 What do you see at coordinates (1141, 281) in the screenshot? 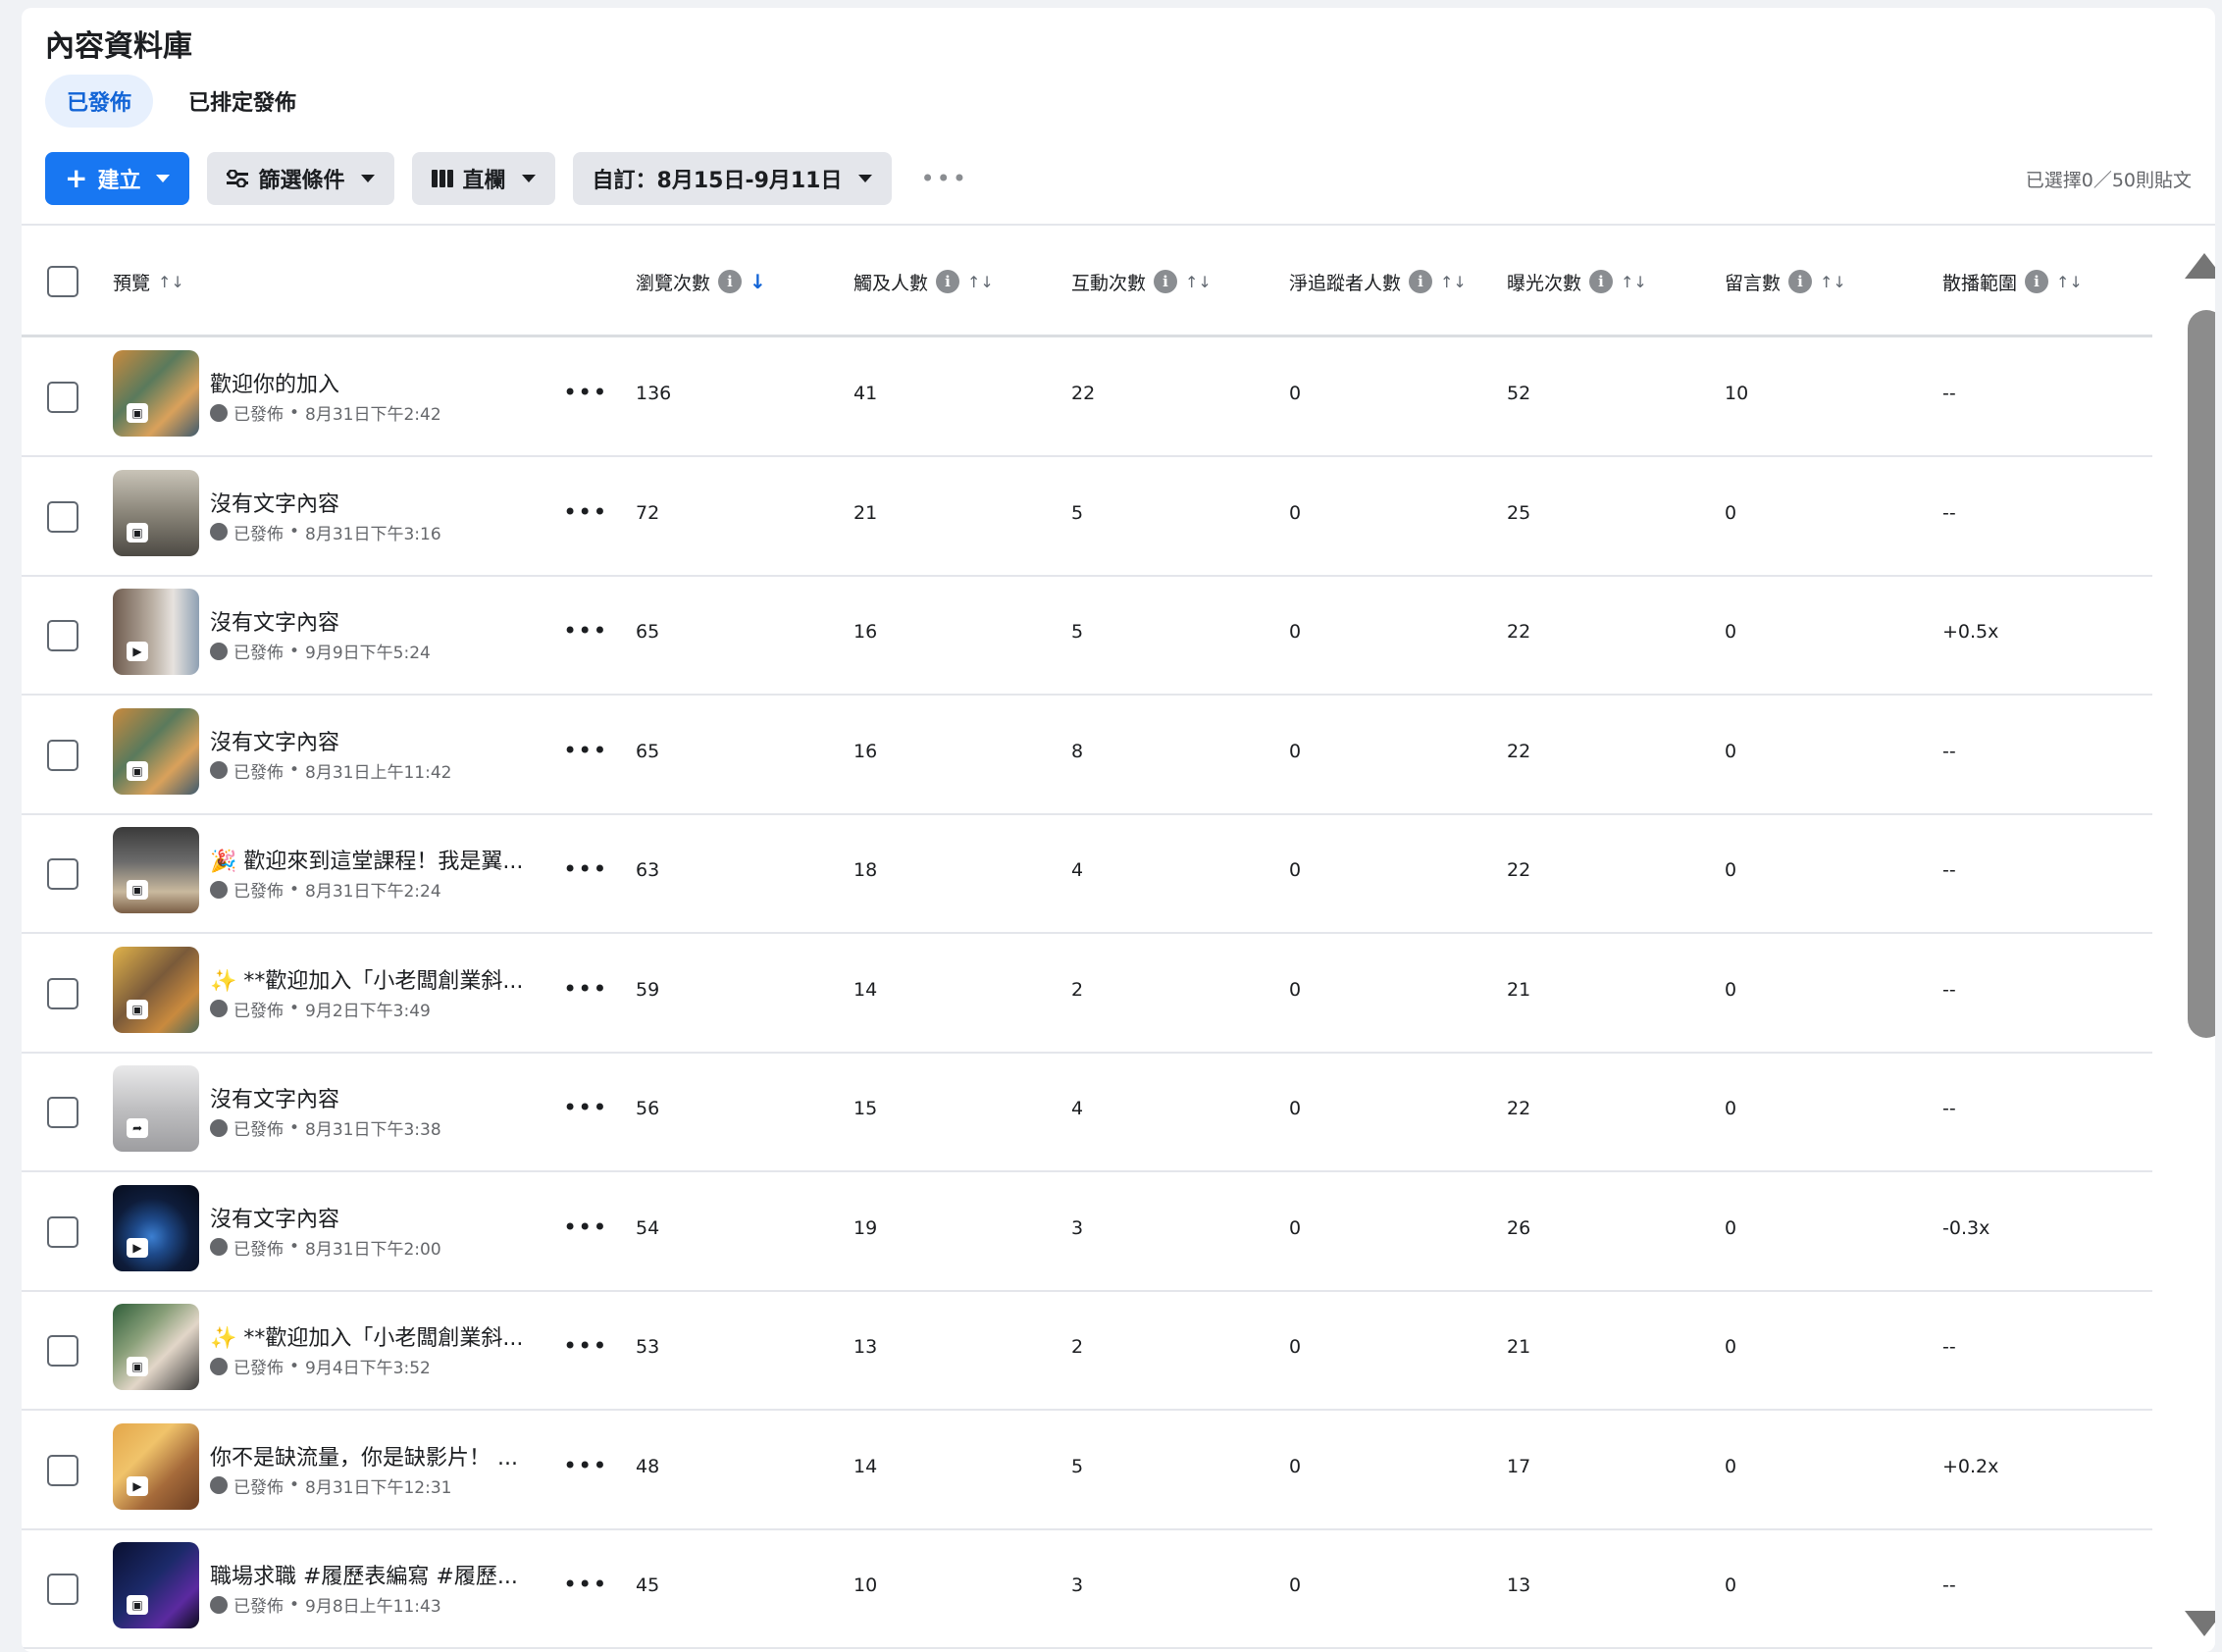
I see `column-header-interactions: 互動次數 i ↑↓` at bounding box center [1141, 281].